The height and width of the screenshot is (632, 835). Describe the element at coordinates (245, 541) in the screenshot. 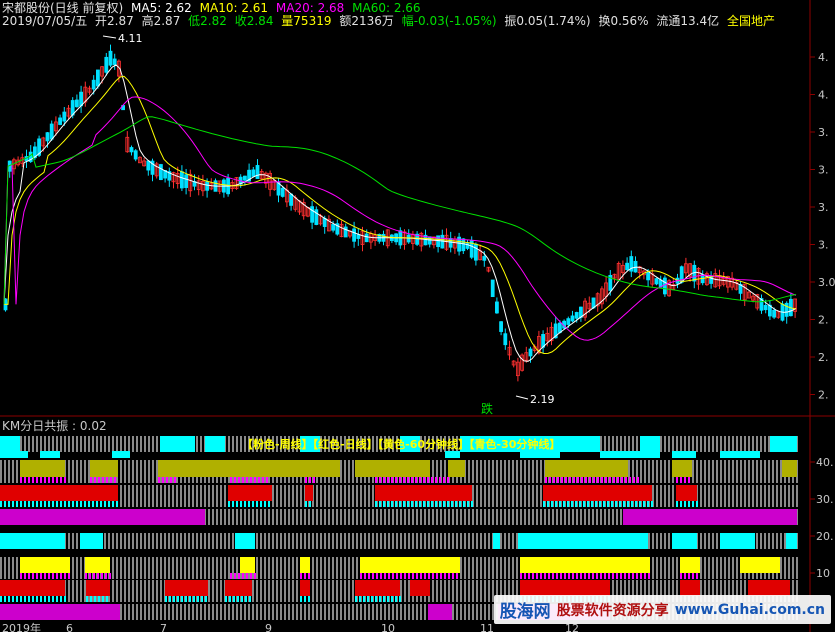

I see `indicator-band` at that location.